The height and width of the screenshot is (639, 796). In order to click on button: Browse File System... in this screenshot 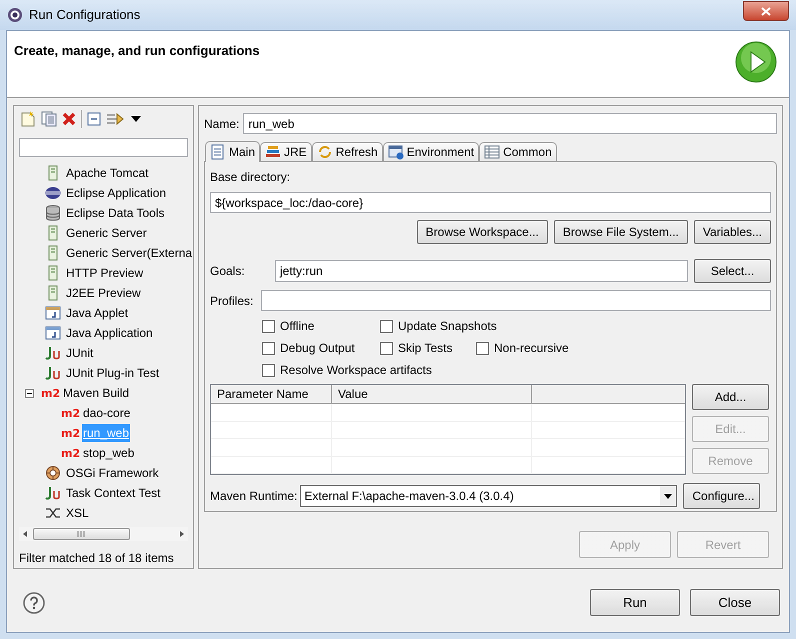, I will do `click(621, 232)`.